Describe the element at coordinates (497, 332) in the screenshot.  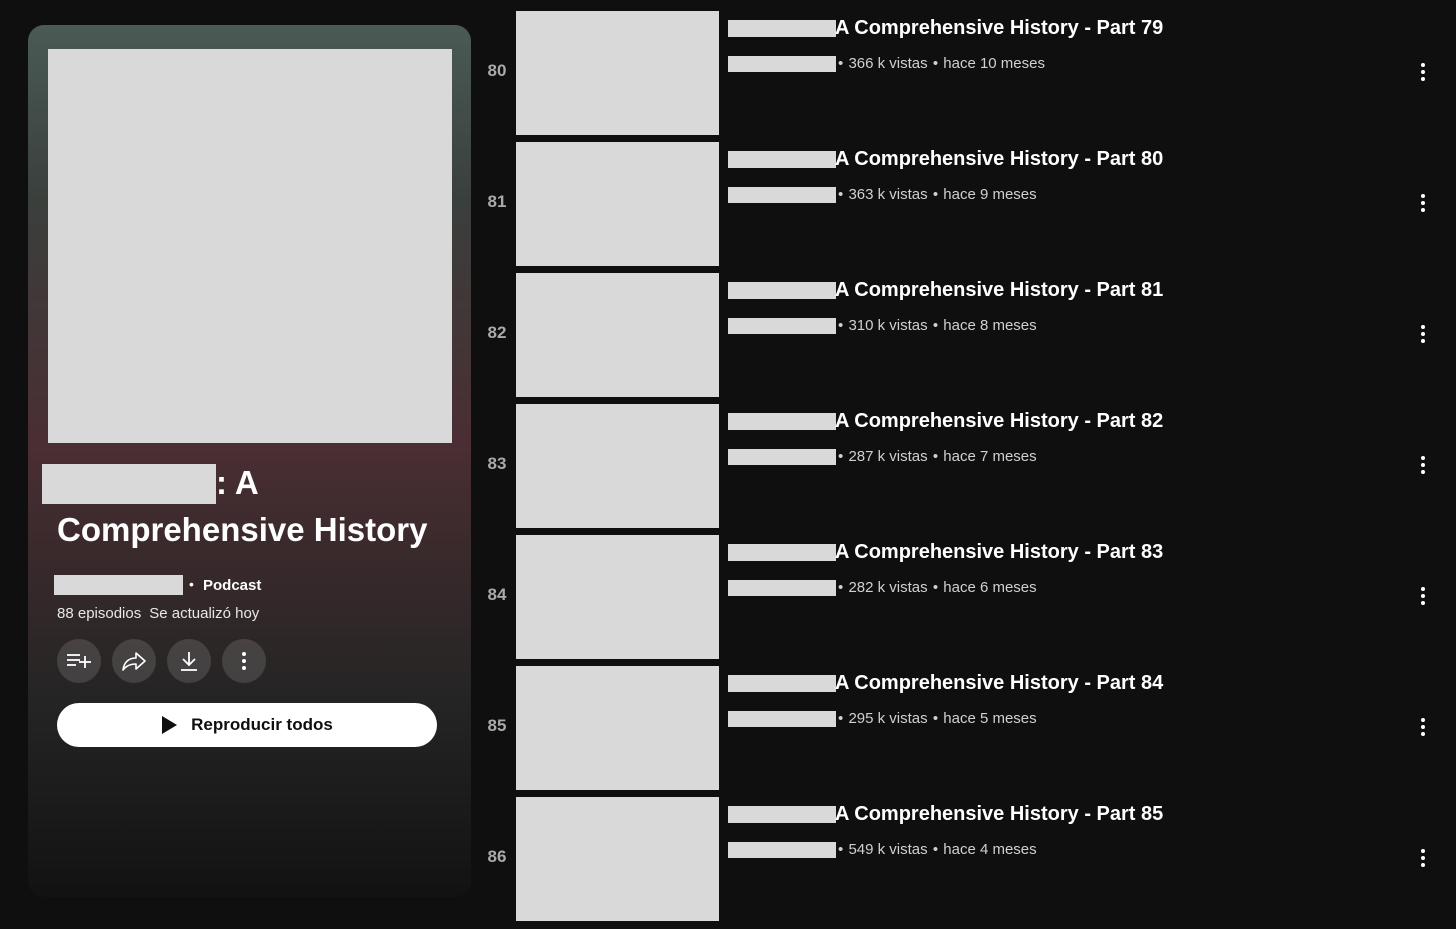
I see `episode-index: 82` at that location.